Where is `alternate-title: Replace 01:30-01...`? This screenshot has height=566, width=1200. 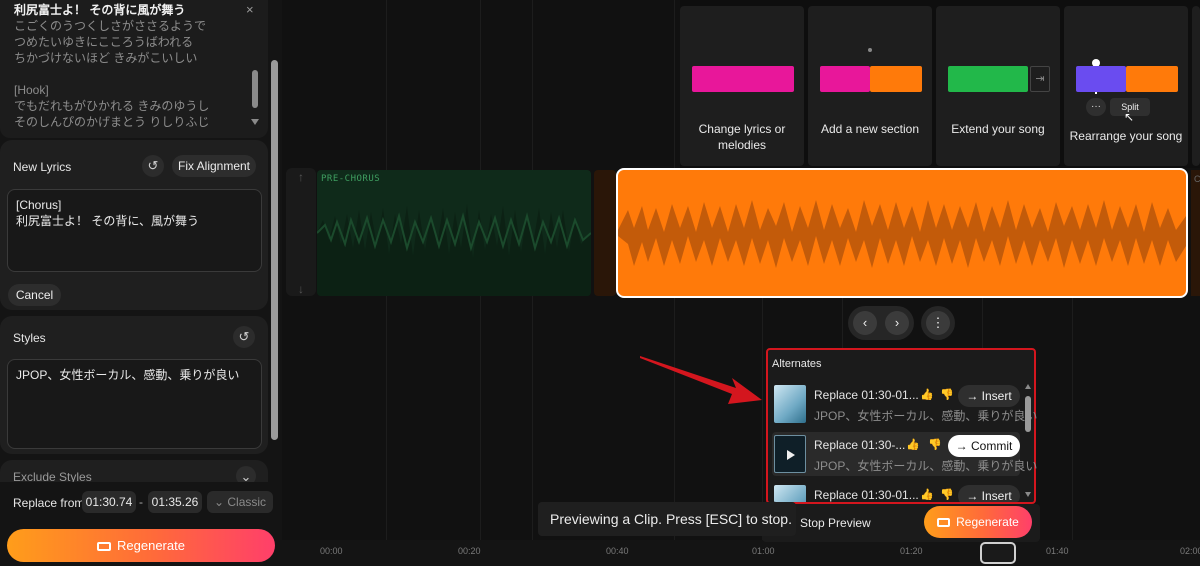 alternate-title: Replace 01:30-01... is located at coordinates (866, 495).